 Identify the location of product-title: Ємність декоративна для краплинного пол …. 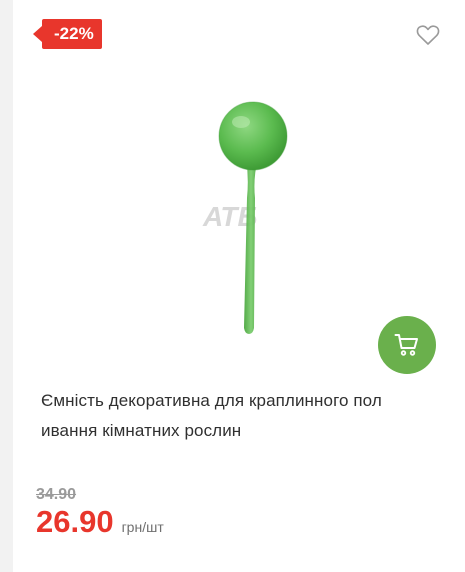
(238, 416).